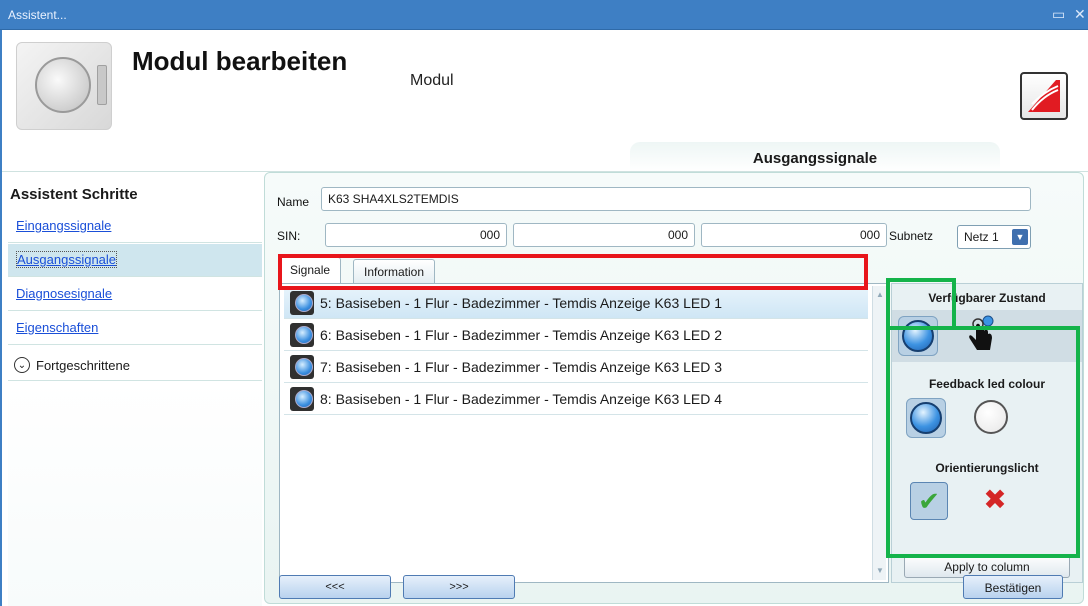 The height and width of the screenshot is (606, 1088). I want to click on subnet-label: Subnetz, so click(911, 236).